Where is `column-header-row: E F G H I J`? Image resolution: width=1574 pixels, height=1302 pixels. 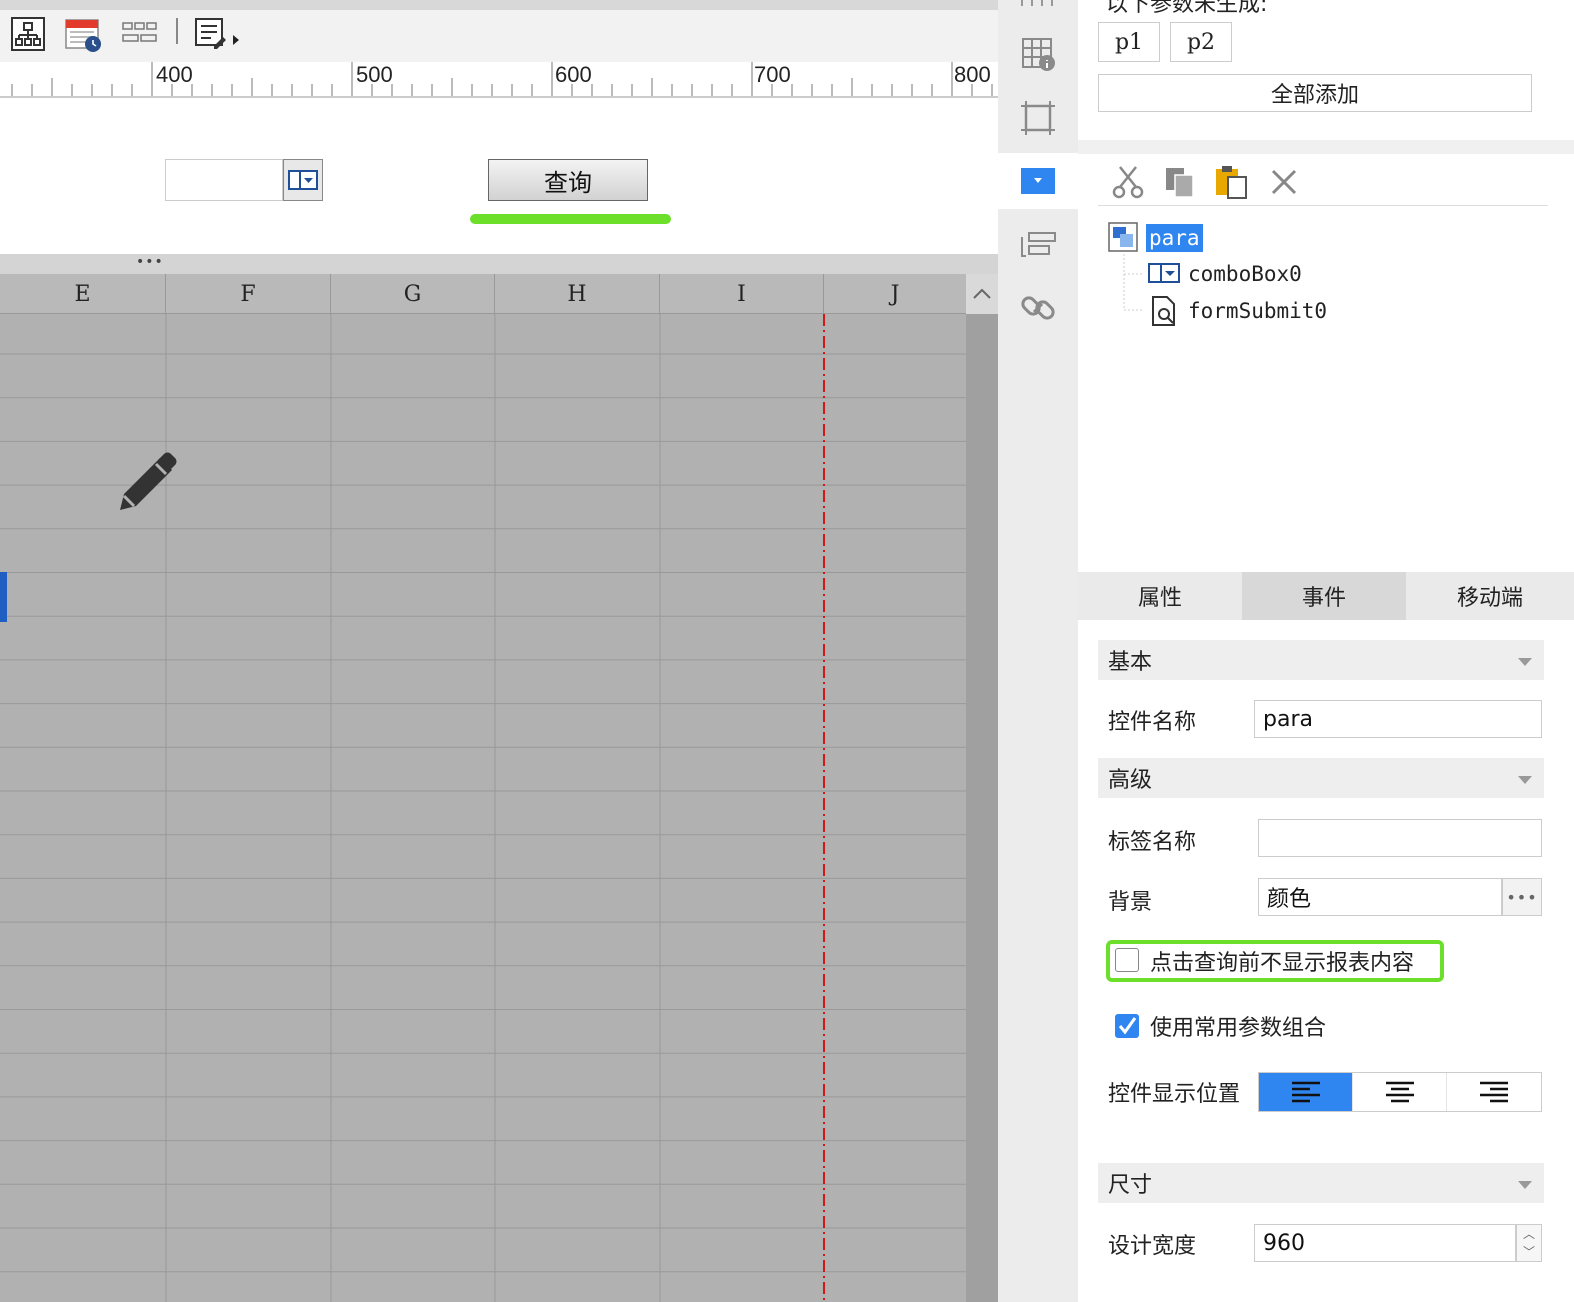
column-header-row: E F G H I J is located at coordinates (483, 294).